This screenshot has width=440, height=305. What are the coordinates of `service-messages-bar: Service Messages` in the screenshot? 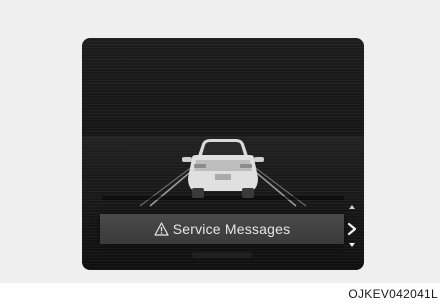 It's located at (222, 229).